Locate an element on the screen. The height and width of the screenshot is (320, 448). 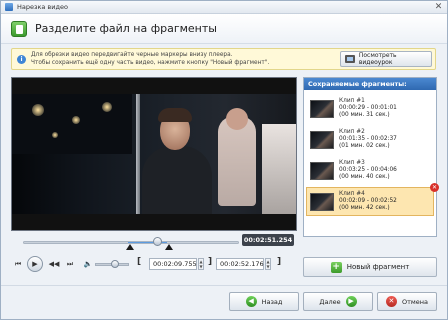
page-header: Разделите файл на фрагменты is located at coordinates (224, 29).